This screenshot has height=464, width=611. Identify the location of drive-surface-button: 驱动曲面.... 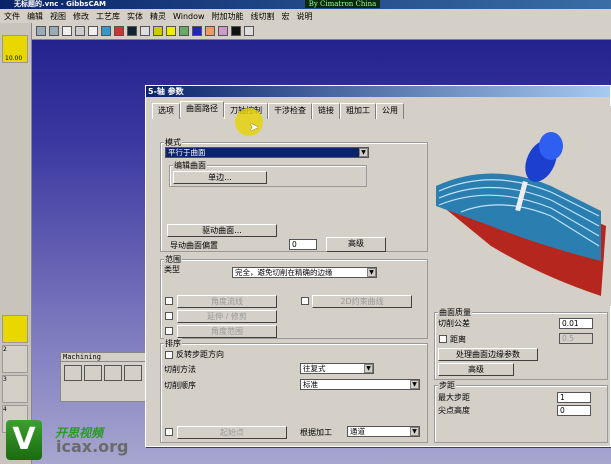
(222, 230).